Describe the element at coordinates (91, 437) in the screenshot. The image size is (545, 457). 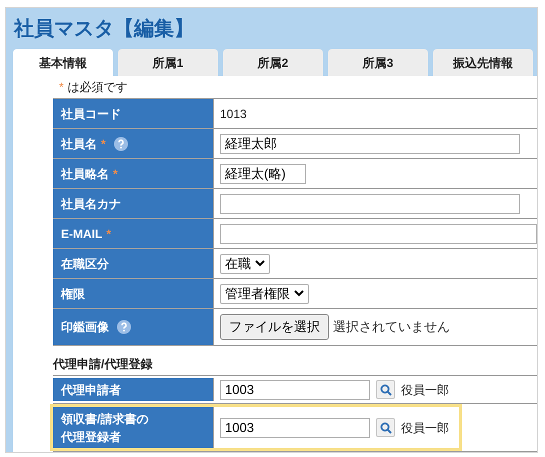
I see `field-label: 代理登録者` at that location.